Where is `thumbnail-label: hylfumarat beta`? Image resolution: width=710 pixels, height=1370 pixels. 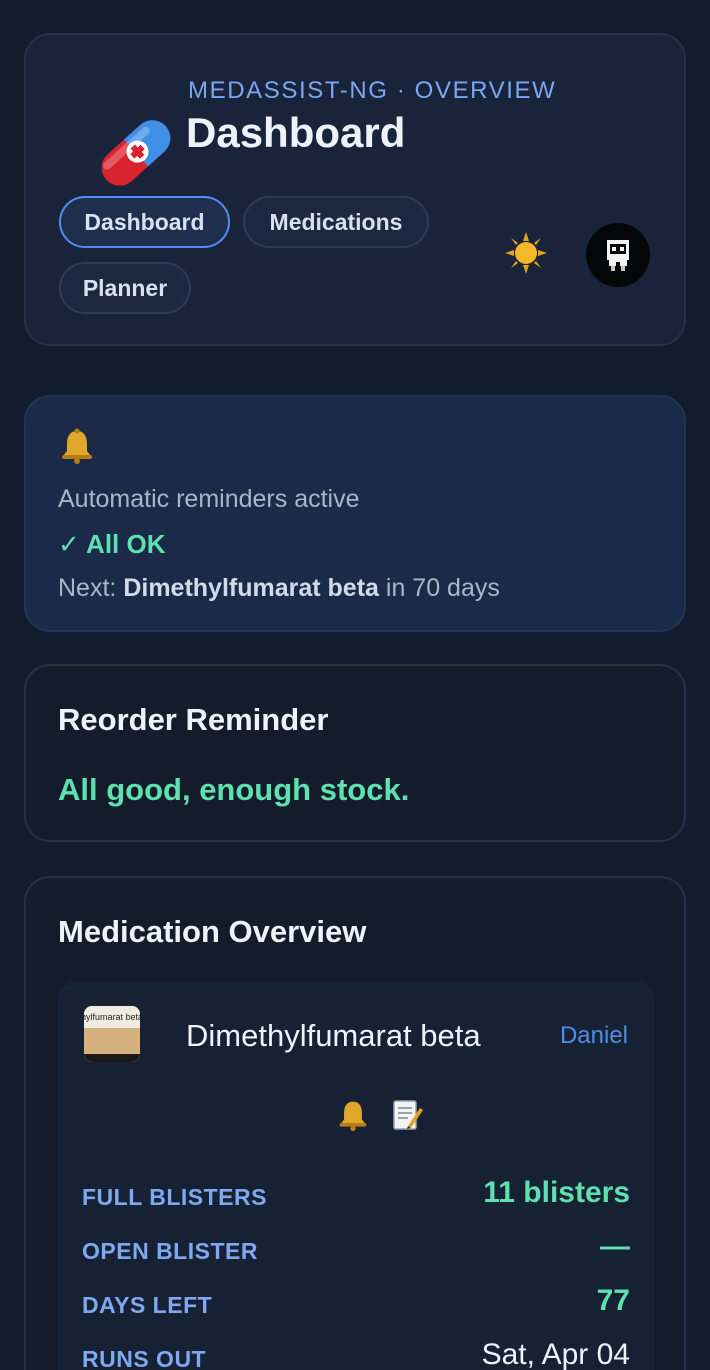
thumbnail-label: hylfumarat beta is located at coordinates (112, 1017).